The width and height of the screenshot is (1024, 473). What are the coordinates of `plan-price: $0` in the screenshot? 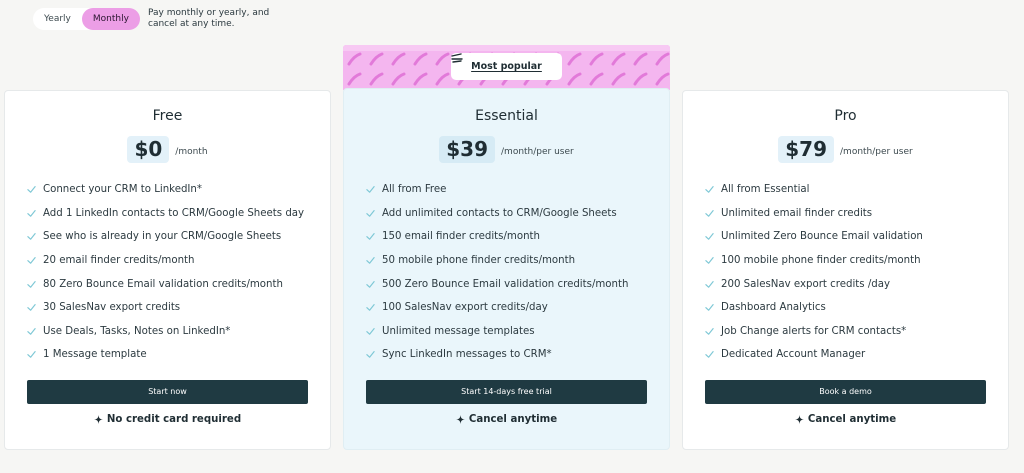 It's located at (148, 149).